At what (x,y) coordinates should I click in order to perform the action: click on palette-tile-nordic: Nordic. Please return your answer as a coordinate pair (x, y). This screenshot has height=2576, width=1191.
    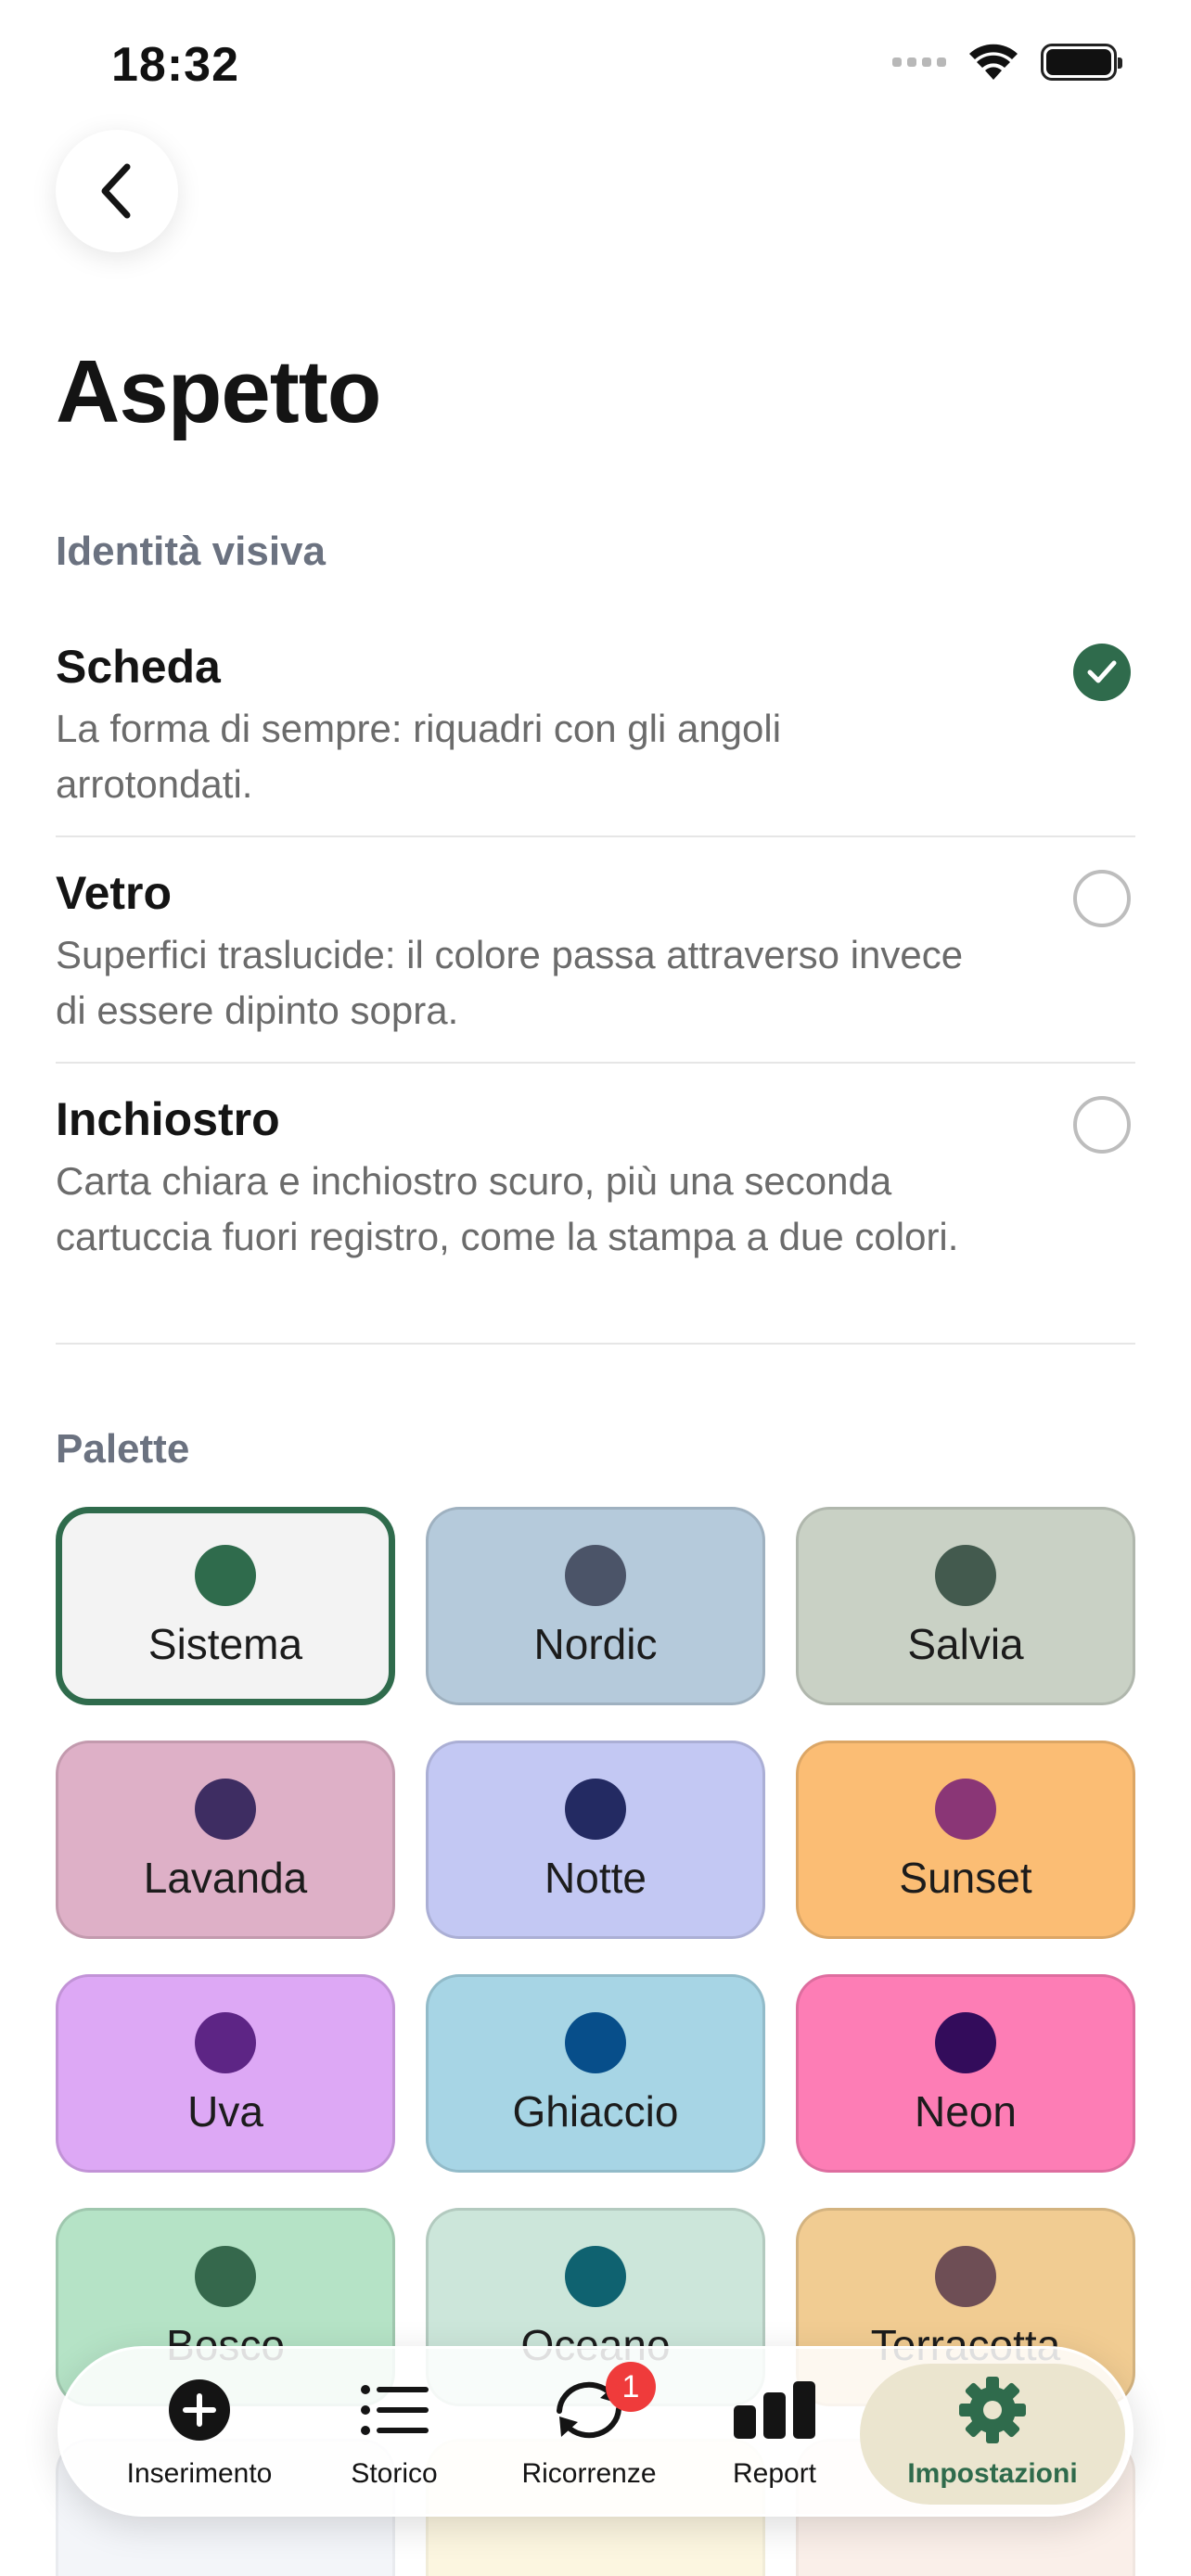
    Looking at the image, I should click on (595, 1606).